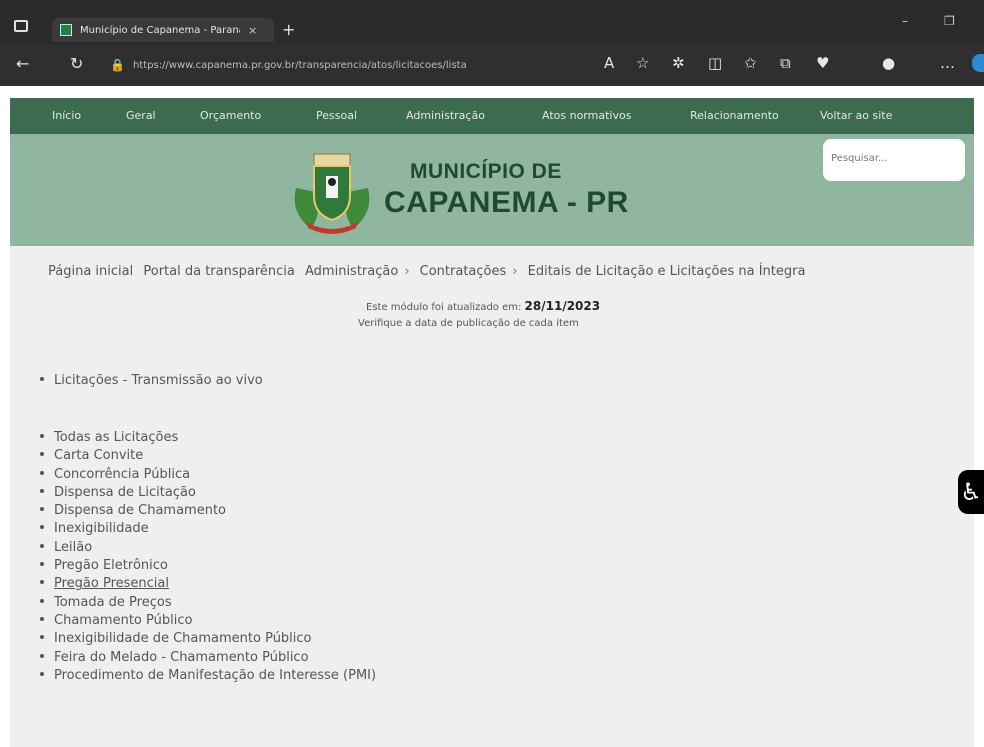 The image size is (984, 747). Describe the element at coordinates (90, 271) in the screenshot. I see `breadcrumb-home: Página inicial` at that location.